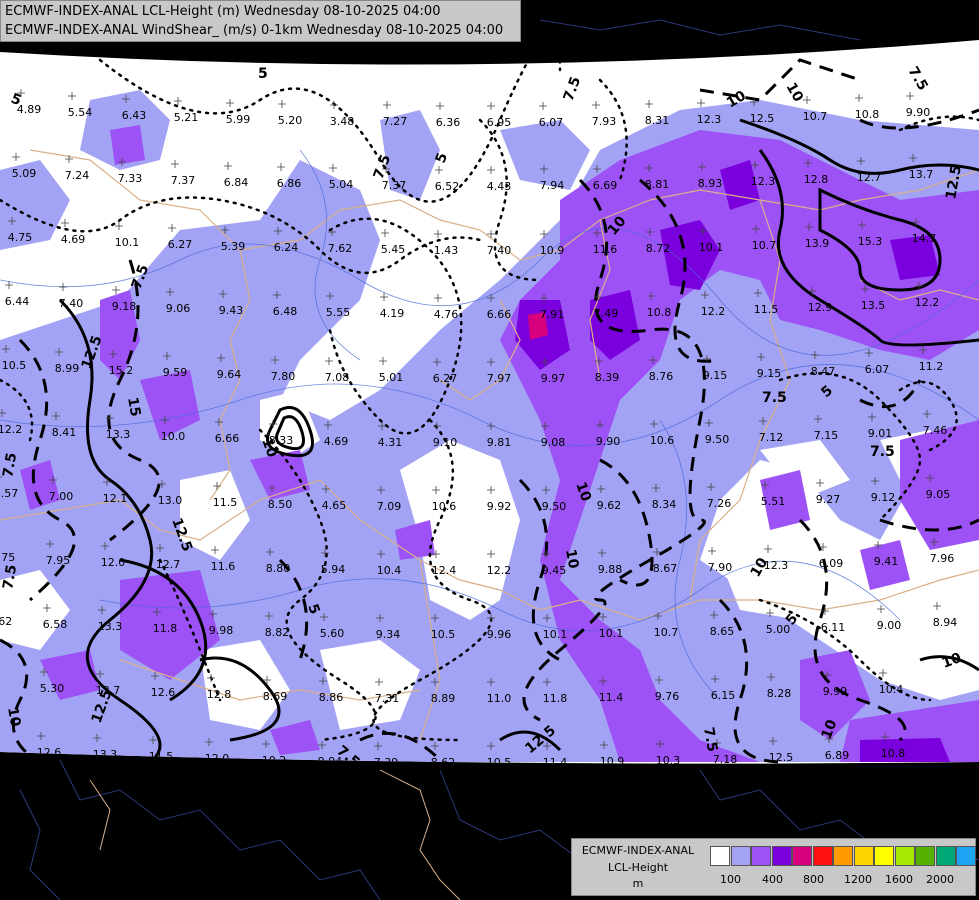 This screenshot has height=900, width=979. What do you see at coordinates (720, 567) in the screenshot?
I see `value-label: 7.90` at bounding box center [720, 567].